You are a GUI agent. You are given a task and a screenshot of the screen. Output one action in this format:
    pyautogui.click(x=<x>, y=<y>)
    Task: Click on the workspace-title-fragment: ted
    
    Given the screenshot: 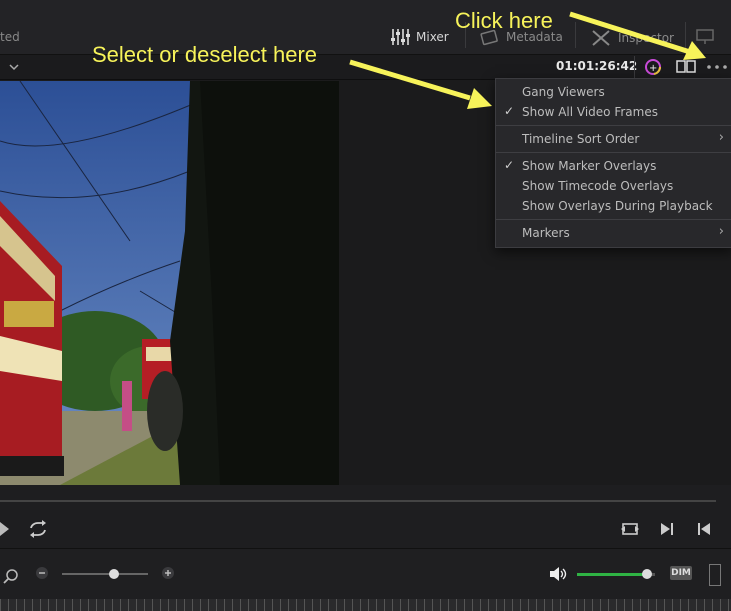 What is the action you would take?
    pyautogui.click(x=10, y=37)
    